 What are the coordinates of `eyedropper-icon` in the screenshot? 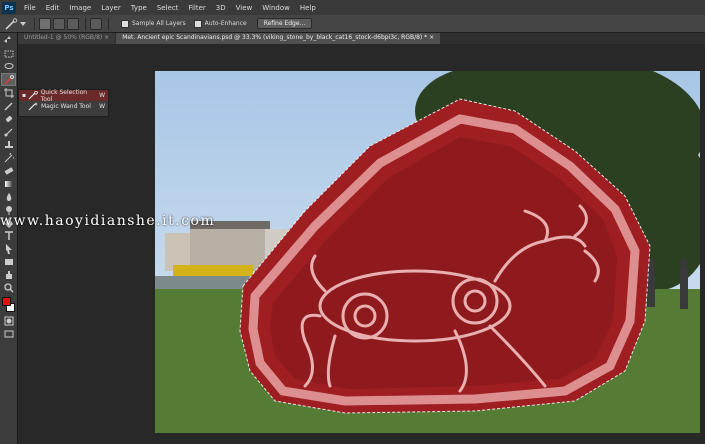 It's located at (8, 106).